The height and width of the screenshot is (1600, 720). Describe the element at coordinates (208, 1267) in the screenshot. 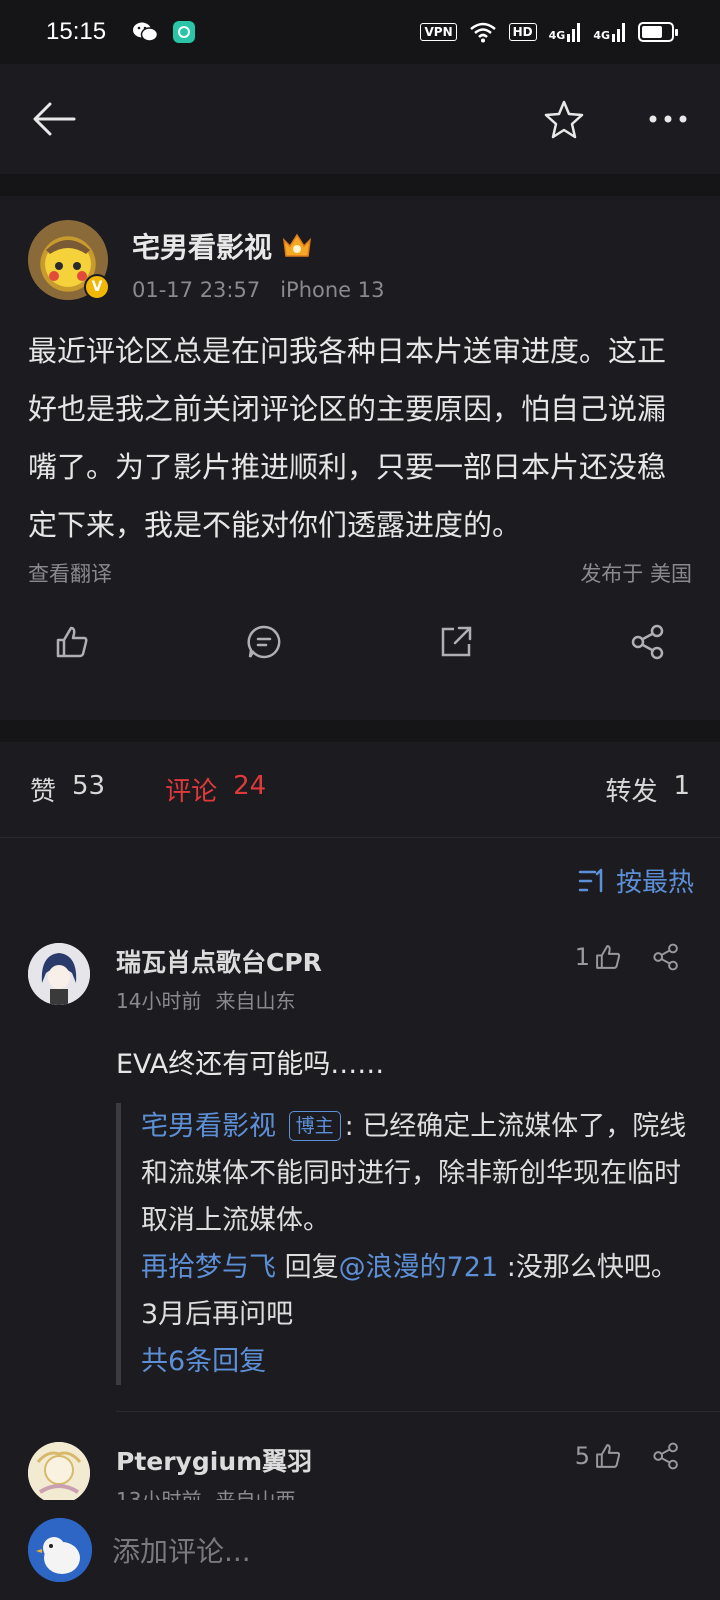

I see `reply-author: 再拾梦与飞` at that location.